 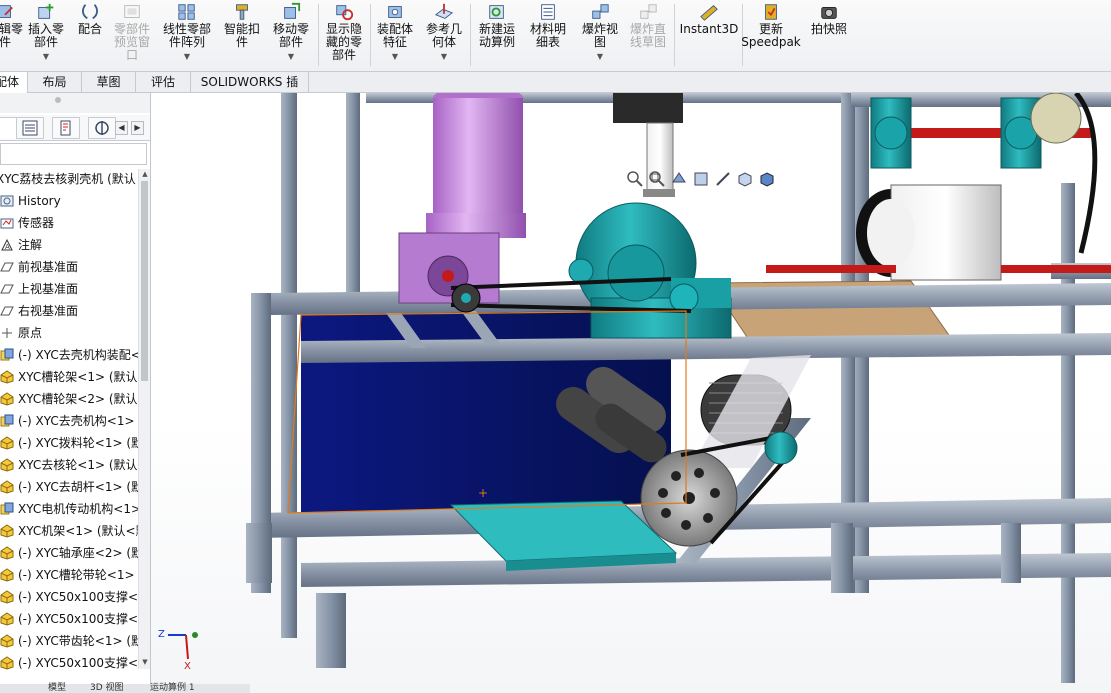 I want to click on exploded-view-icon, so click(x=600, y=11).